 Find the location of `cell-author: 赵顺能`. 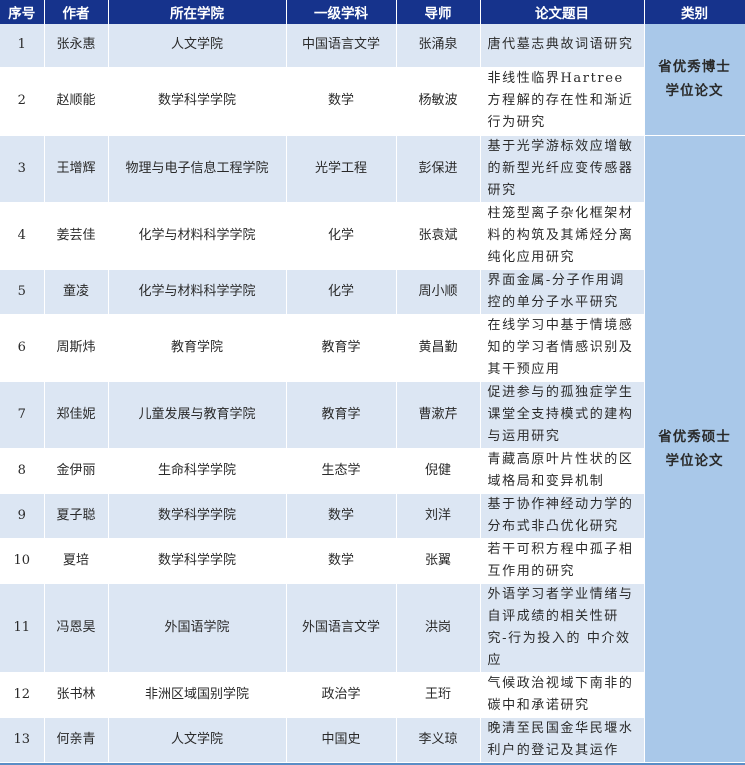

cell-author: 赵顺能 is located at coordinates (76, 101).